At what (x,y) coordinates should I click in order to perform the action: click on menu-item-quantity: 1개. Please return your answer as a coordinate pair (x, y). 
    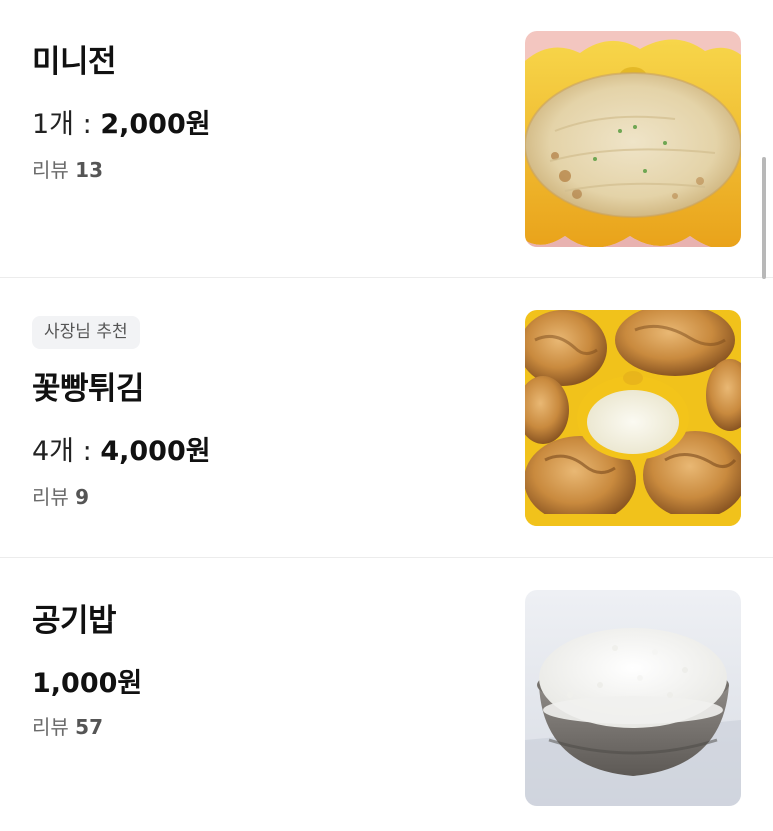
    Looking at the image, I should click on (53, 124).